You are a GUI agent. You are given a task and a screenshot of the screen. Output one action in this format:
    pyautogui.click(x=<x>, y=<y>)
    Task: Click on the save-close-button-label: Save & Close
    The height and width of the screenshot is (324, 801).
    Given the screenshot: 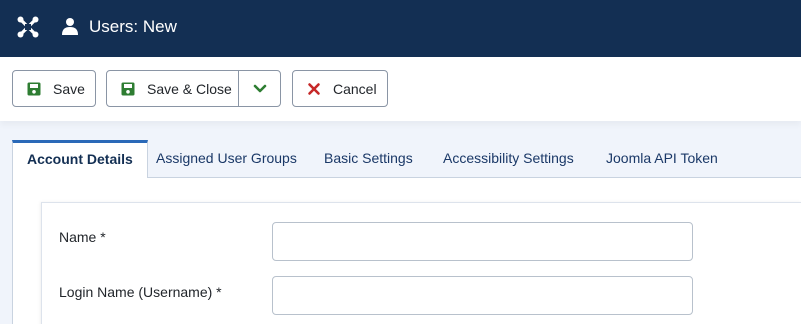 What is the action you would take?
    pyautogui.click(x=189, y=88)
    